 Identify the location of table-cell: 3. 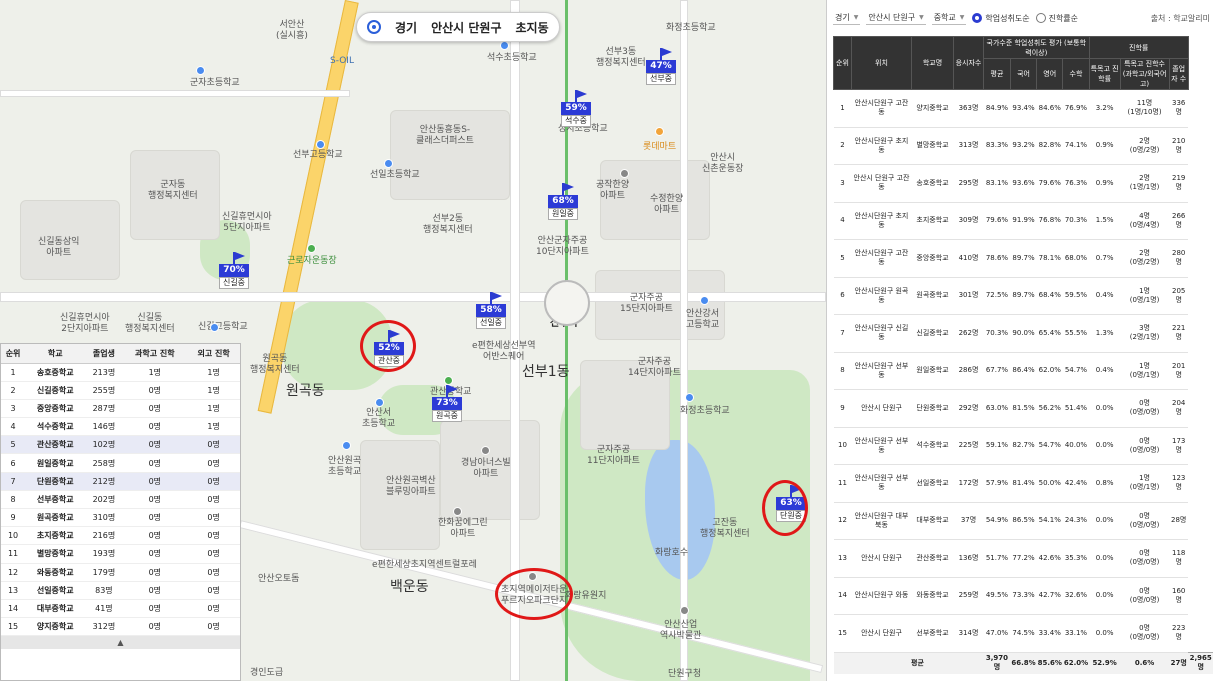
(13, 409).